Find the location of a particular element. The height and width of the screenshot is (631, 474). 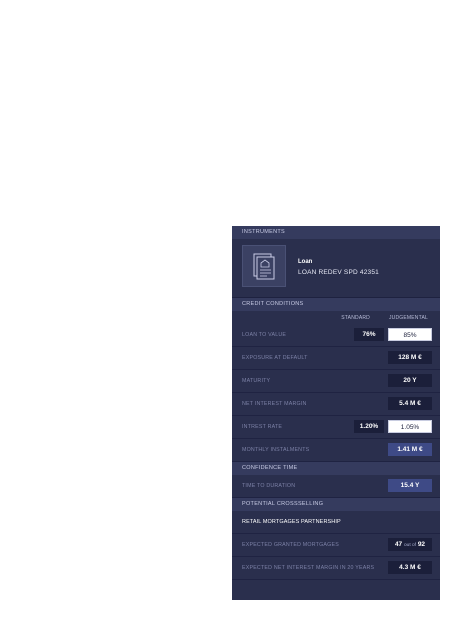

mortgages-count: 47 is located at coordinates (398, 544).